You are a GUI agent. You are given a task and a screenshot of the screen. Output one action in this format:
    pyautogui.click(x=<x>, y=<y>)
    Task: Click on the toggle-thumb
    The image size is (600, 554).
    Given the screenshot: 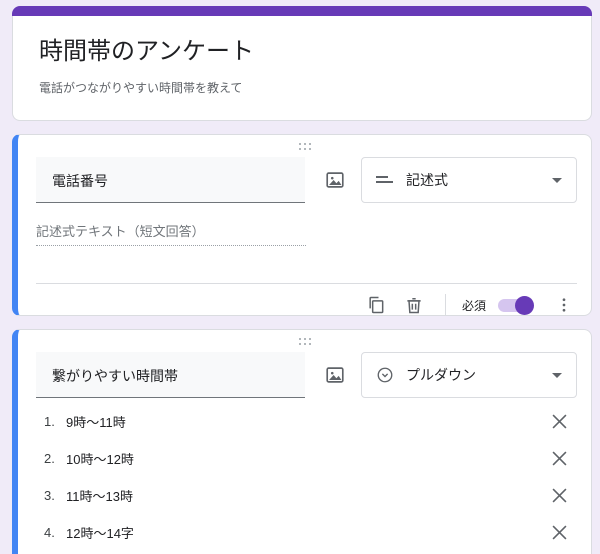 What is the action you would take?
    pyautogui.click(x=524, y=305)
    